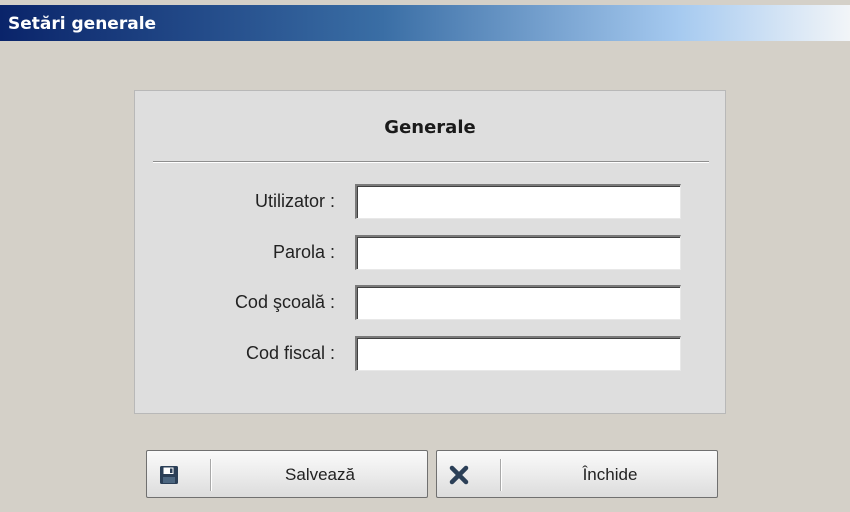 The image size is (850, 512). Describe the element at coordinates (431, 162) in the screenshot. I see `panel-divider` at that location.